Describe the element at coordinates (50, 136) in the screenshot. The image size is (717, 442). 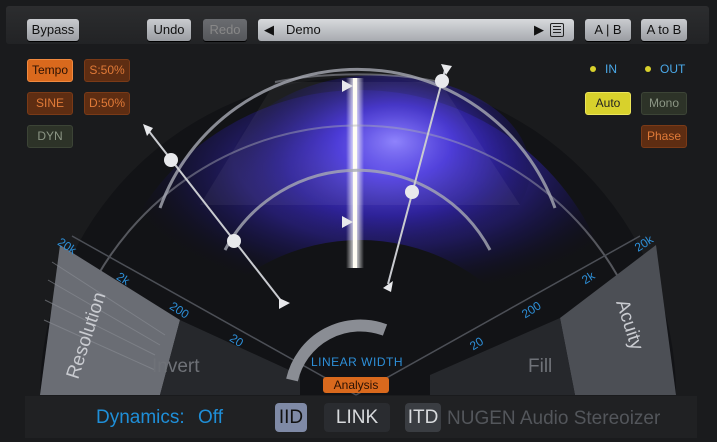
I see `dyn-button: DYN` at that location.